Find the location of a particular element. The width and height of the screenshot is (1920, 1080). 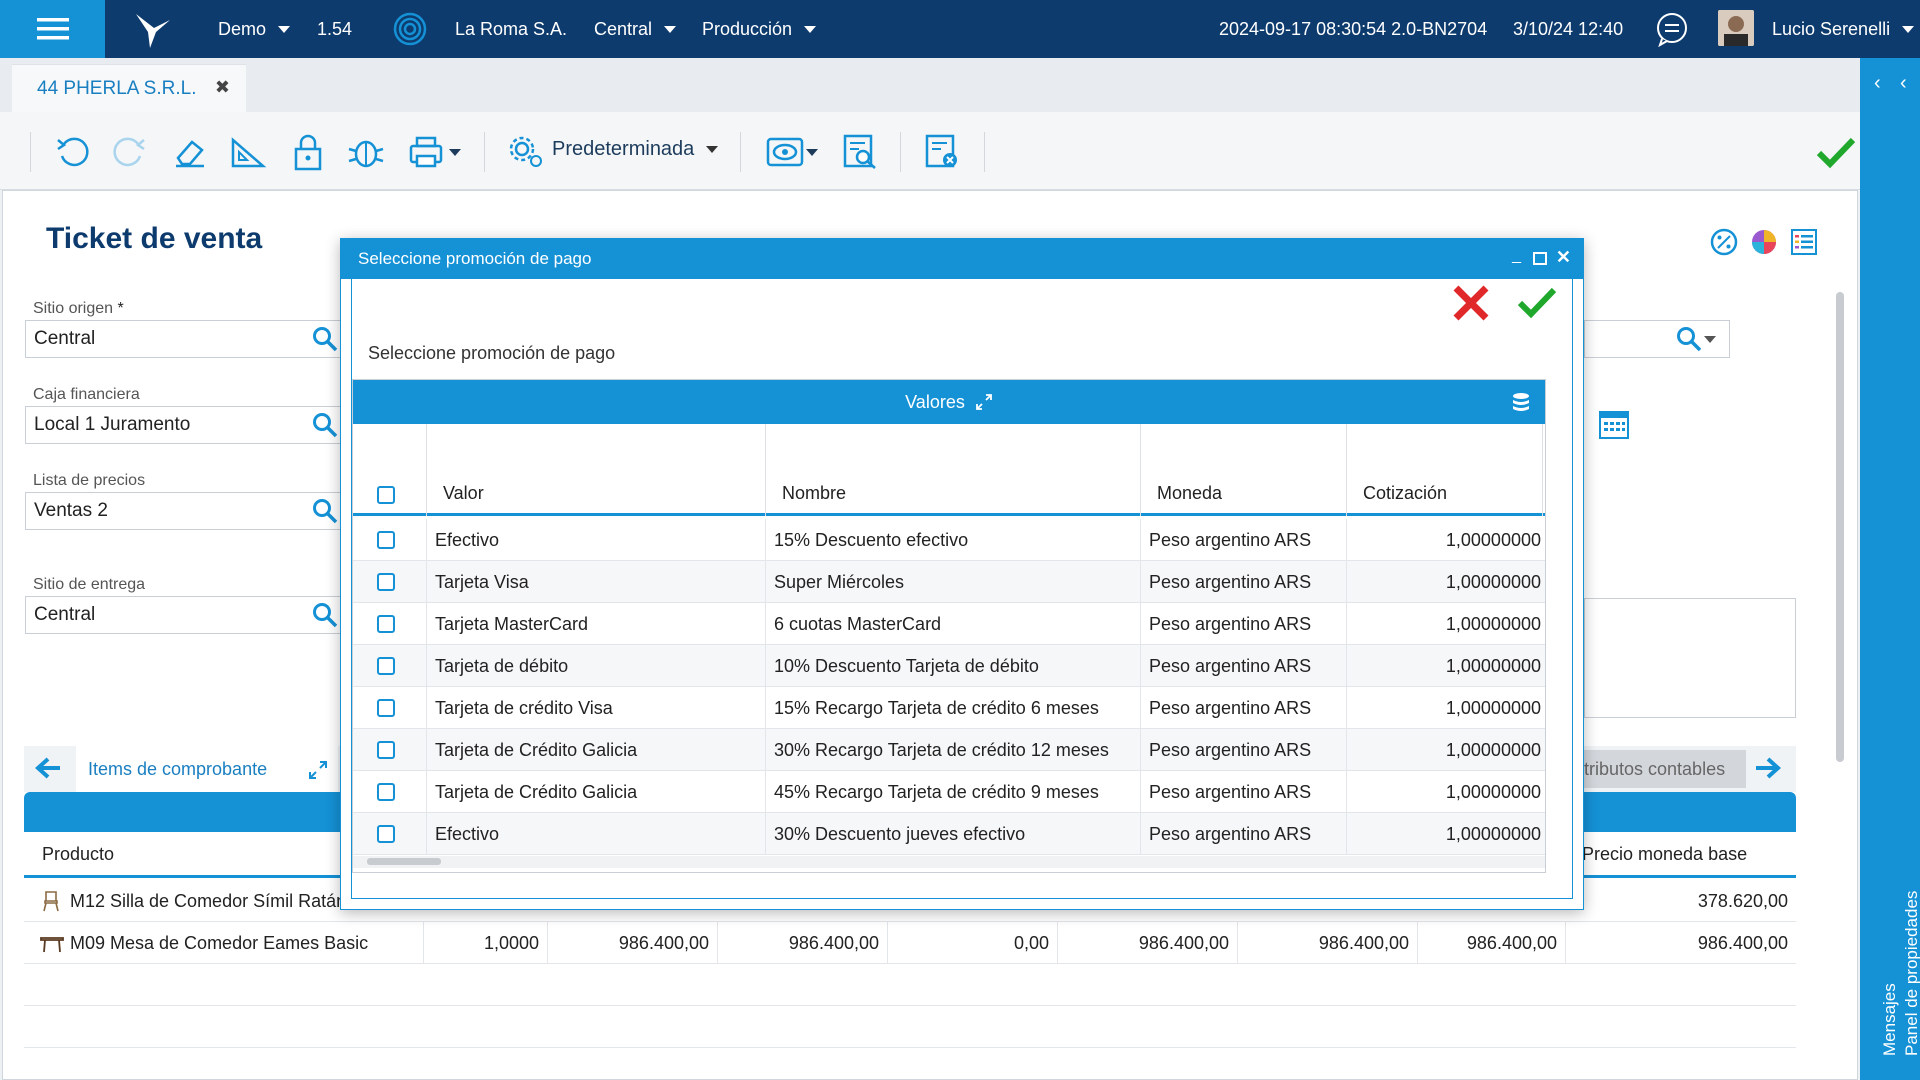

chat-icon is located at coordinates (1672, 29).